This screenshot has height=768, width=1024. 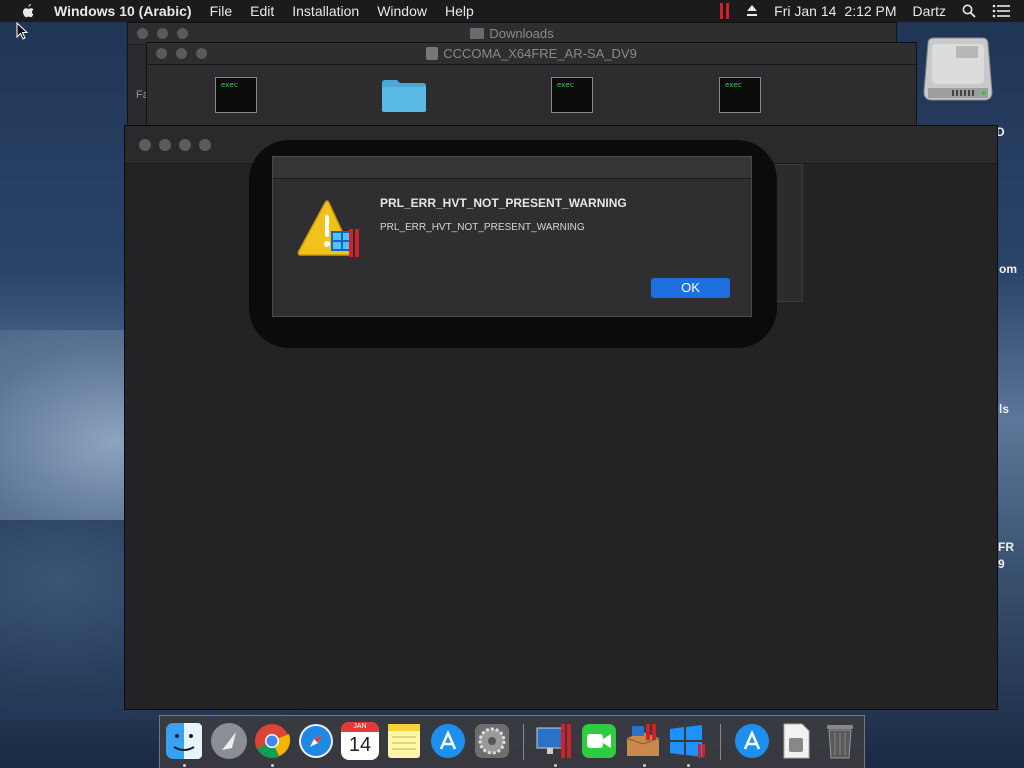 What do you see at coordinates (262, 11) in the screenshot?
I see `menu-edit: Edit` at bounding box center [262, 11].